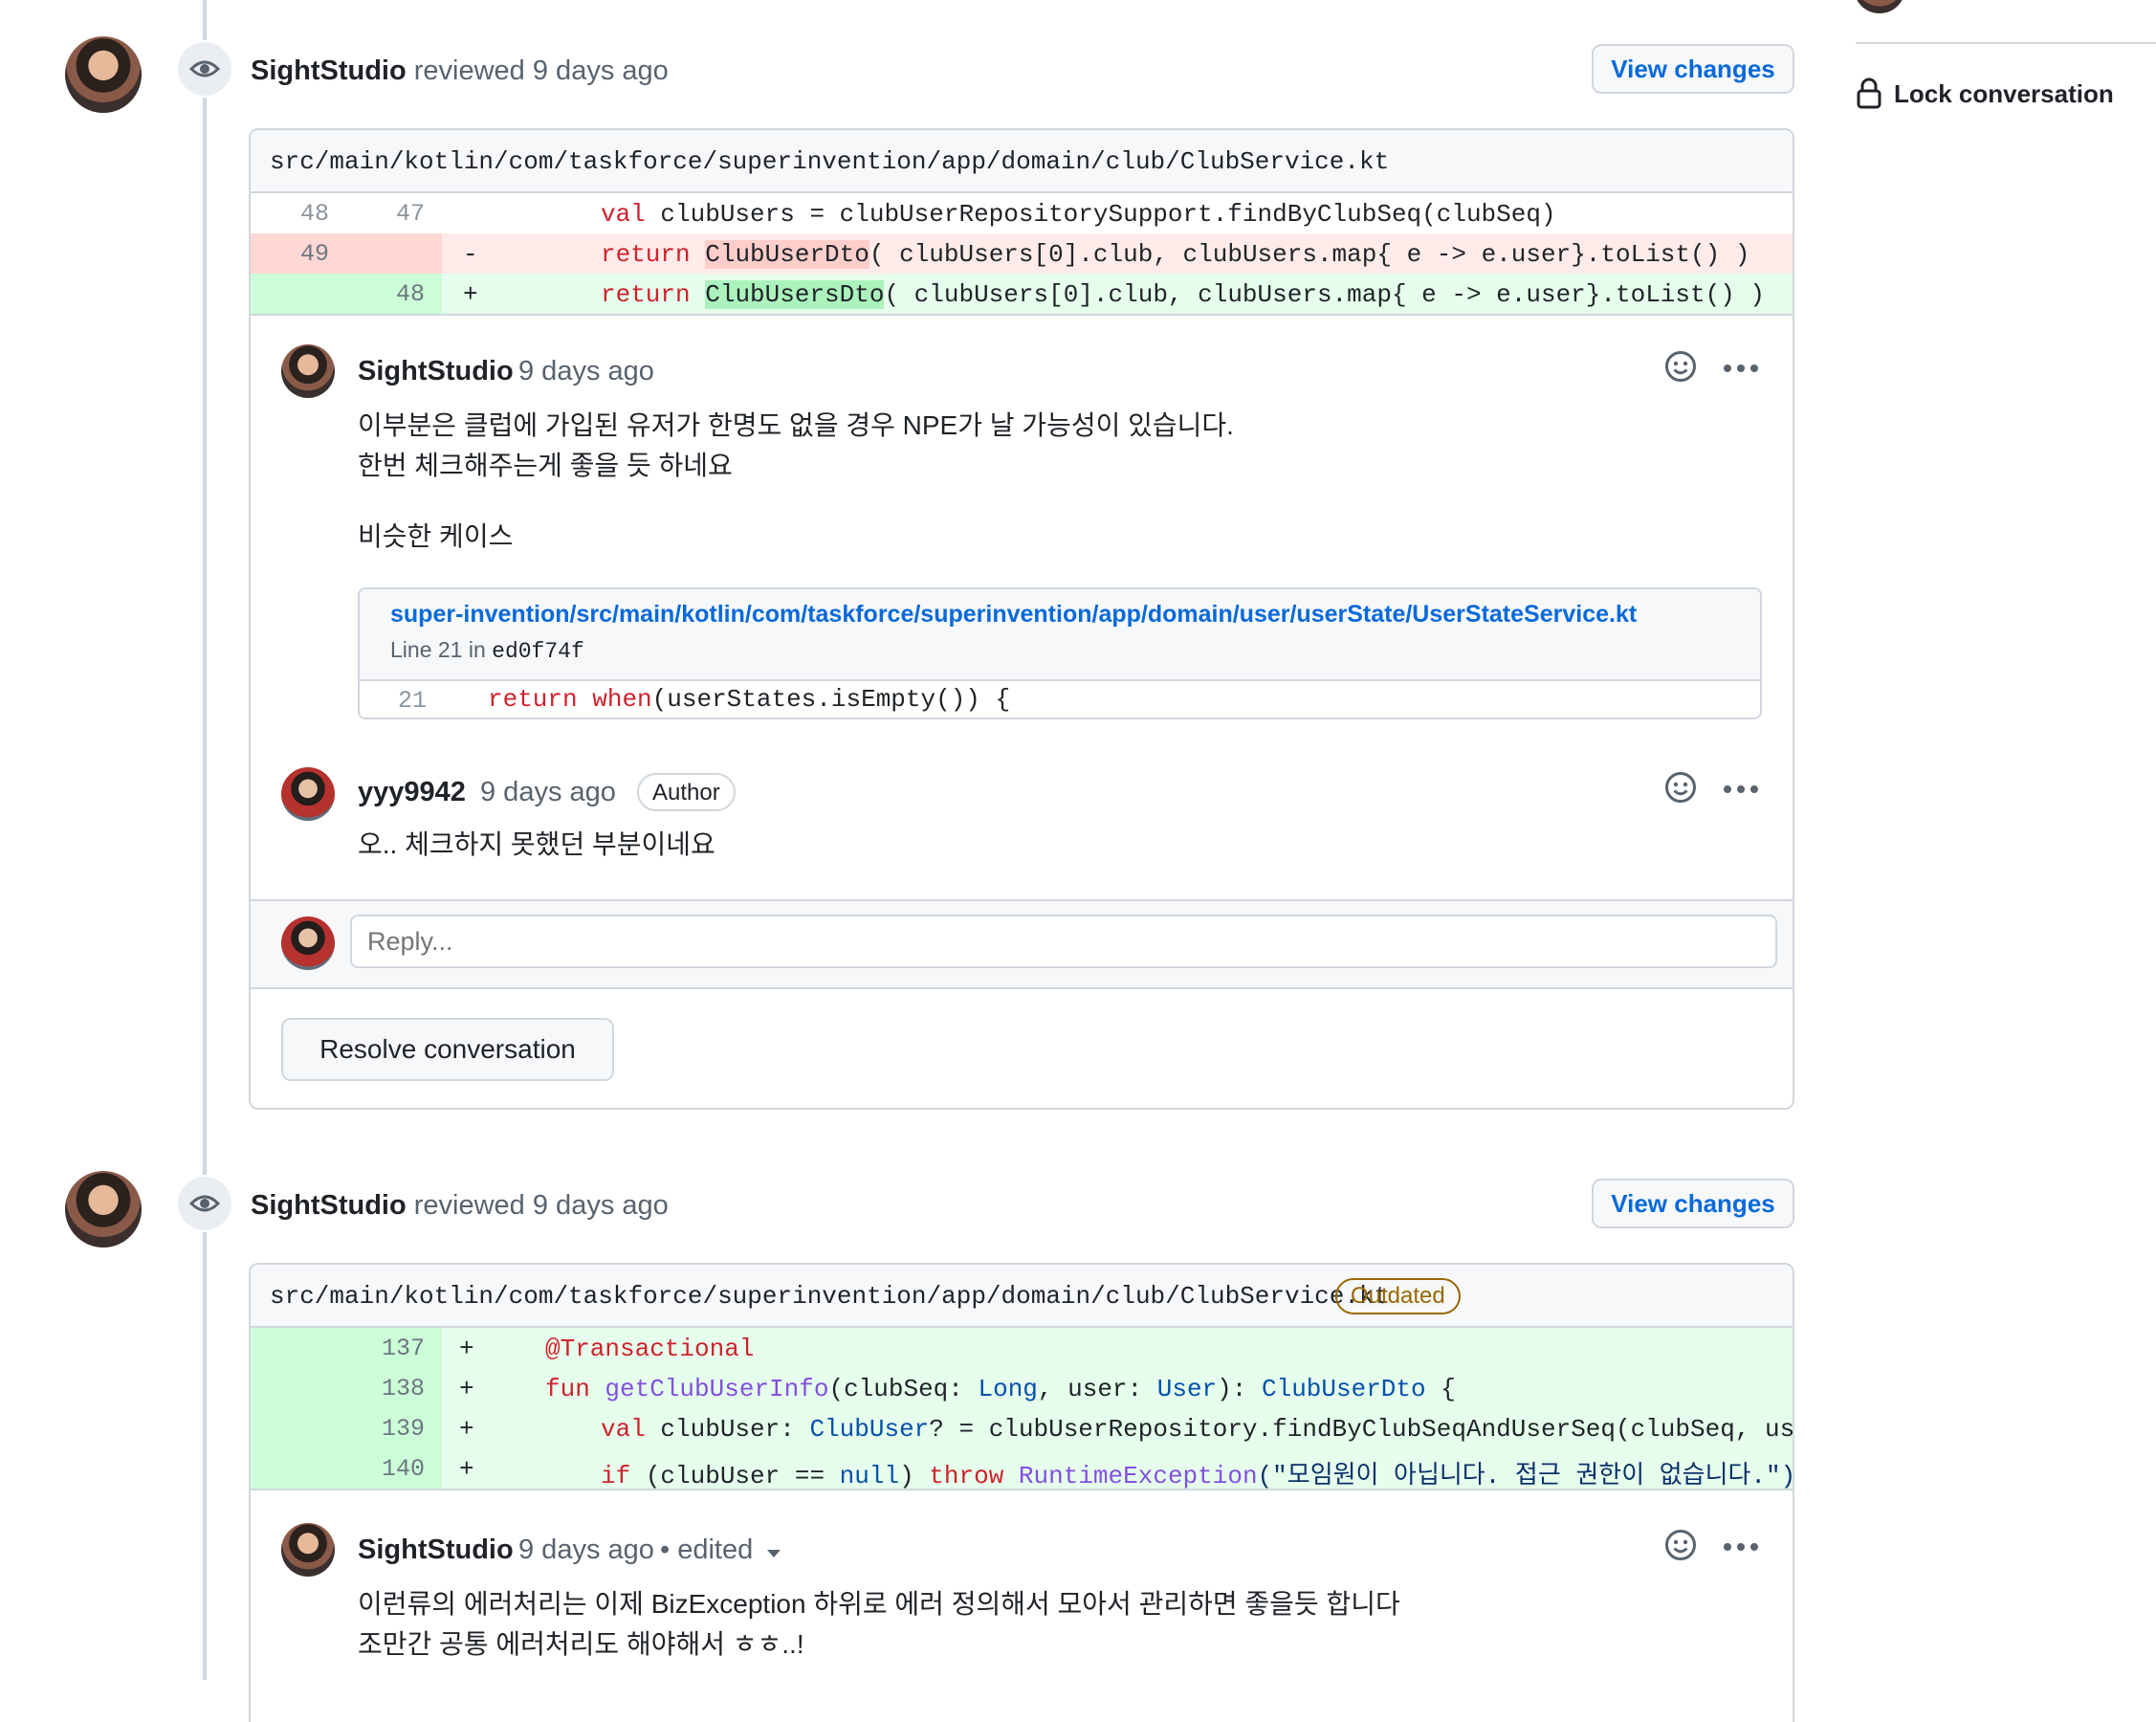 This screenshot has height=1722, width=2156. Describe the element at coordinates (396, 1469) in the screenshot. I see `new-line-number: 140` at that location.